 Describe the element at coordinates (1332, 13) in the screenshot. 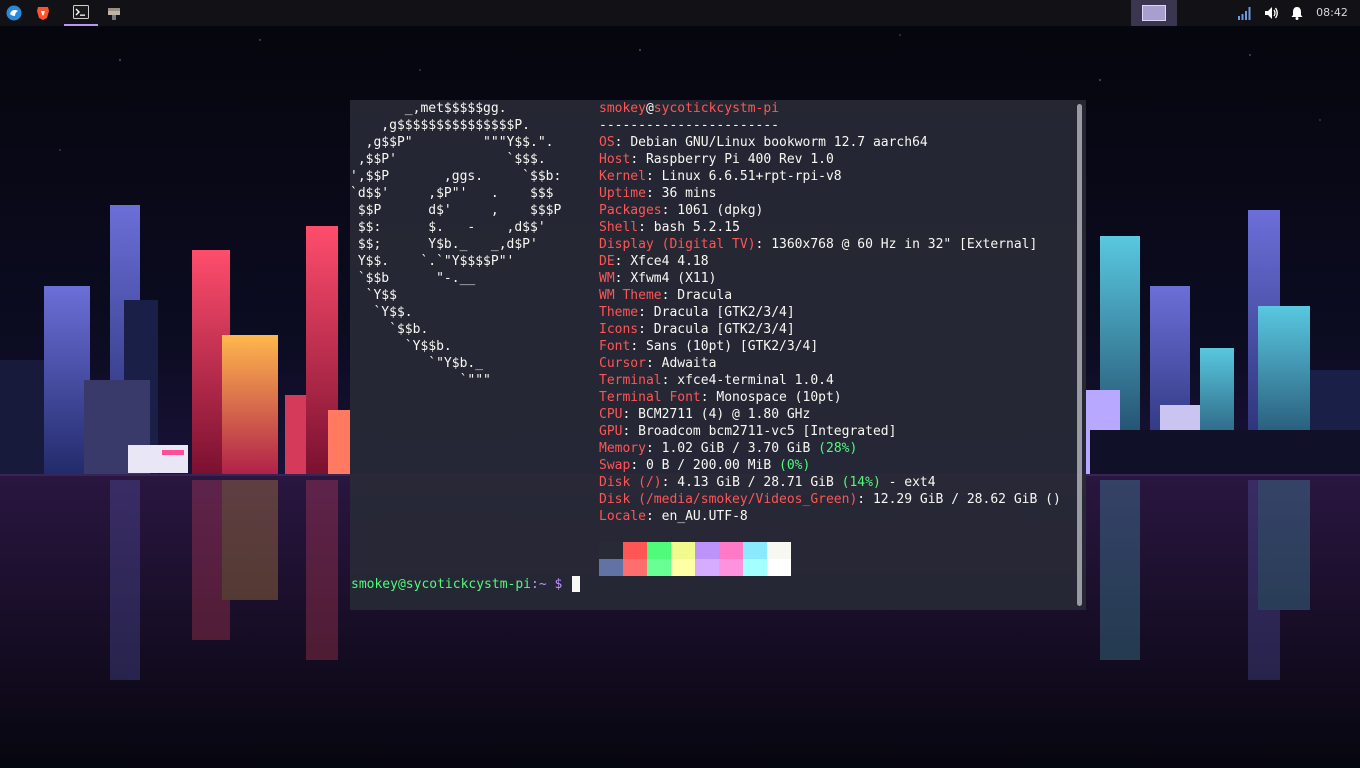

I see `clock: 08:42` at that location.